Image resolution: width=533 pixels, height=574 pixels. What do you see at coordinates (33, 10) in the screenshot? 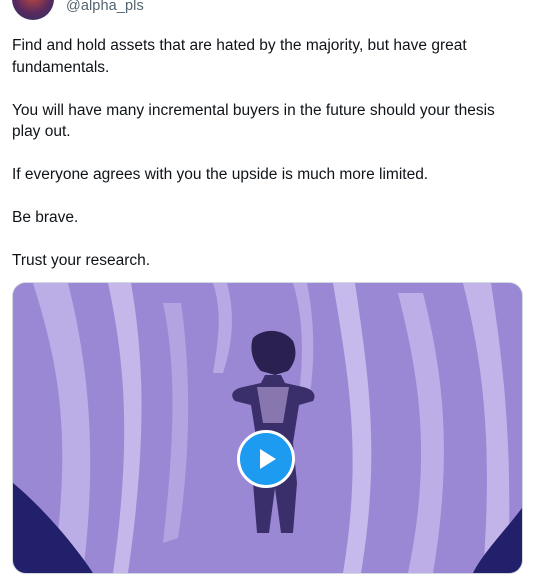
I see `avatar` at bounding box center [33, 10].